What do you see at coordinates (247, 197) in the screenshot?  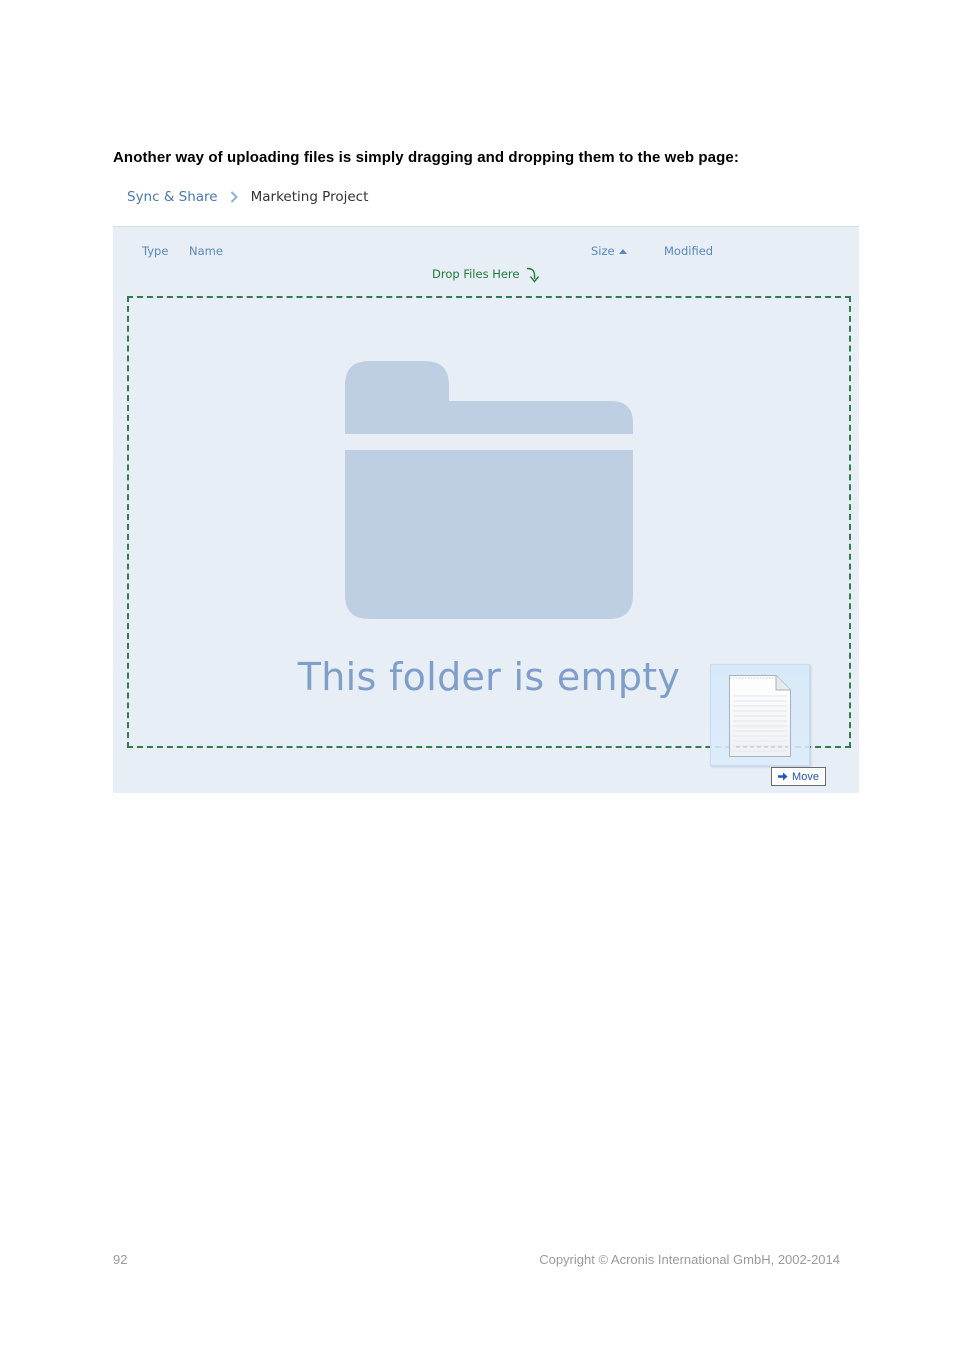 I see `breadcrumb: Sync & Share Marketing Project` at bounding box center [247, 197].